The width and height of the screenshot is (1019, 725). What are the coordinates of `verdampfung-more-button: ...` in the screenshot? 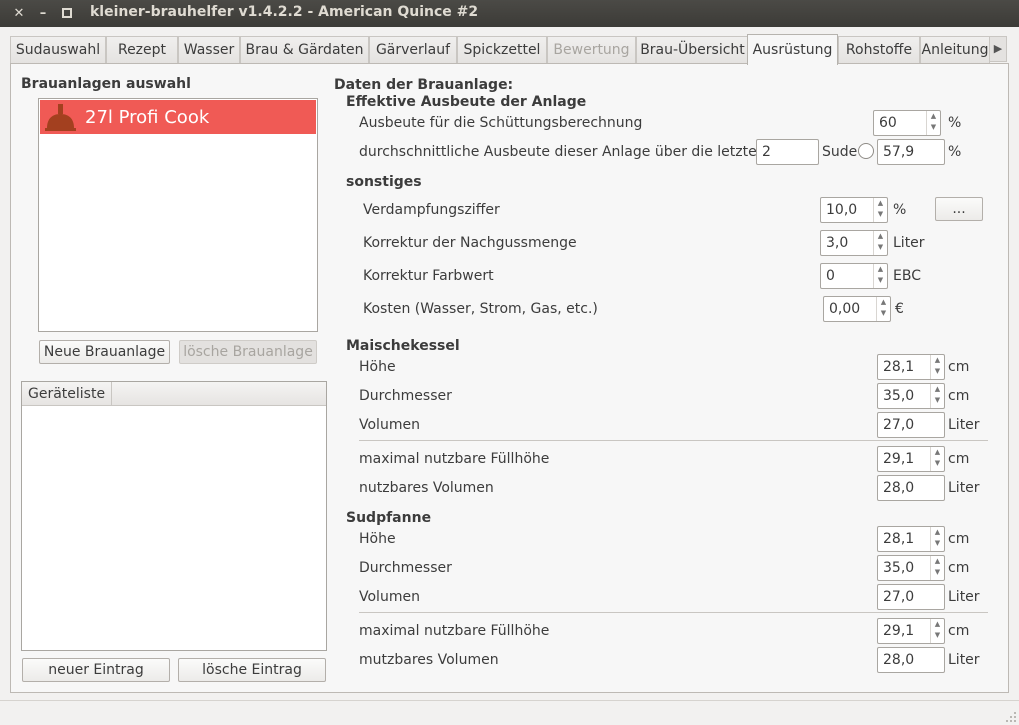 It's located at (959, 209).